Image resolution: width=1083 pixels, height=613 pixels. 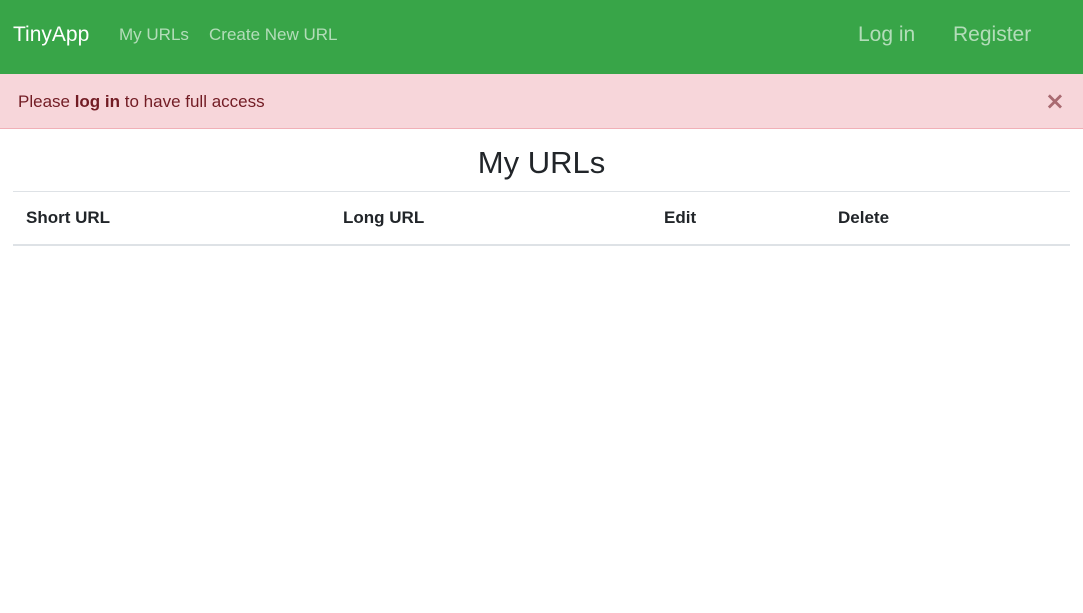 What do you see at coordinates (192, 101) in the screenshot?
I see `alert-suffix: to have full access` at bounding box center [192, 101].